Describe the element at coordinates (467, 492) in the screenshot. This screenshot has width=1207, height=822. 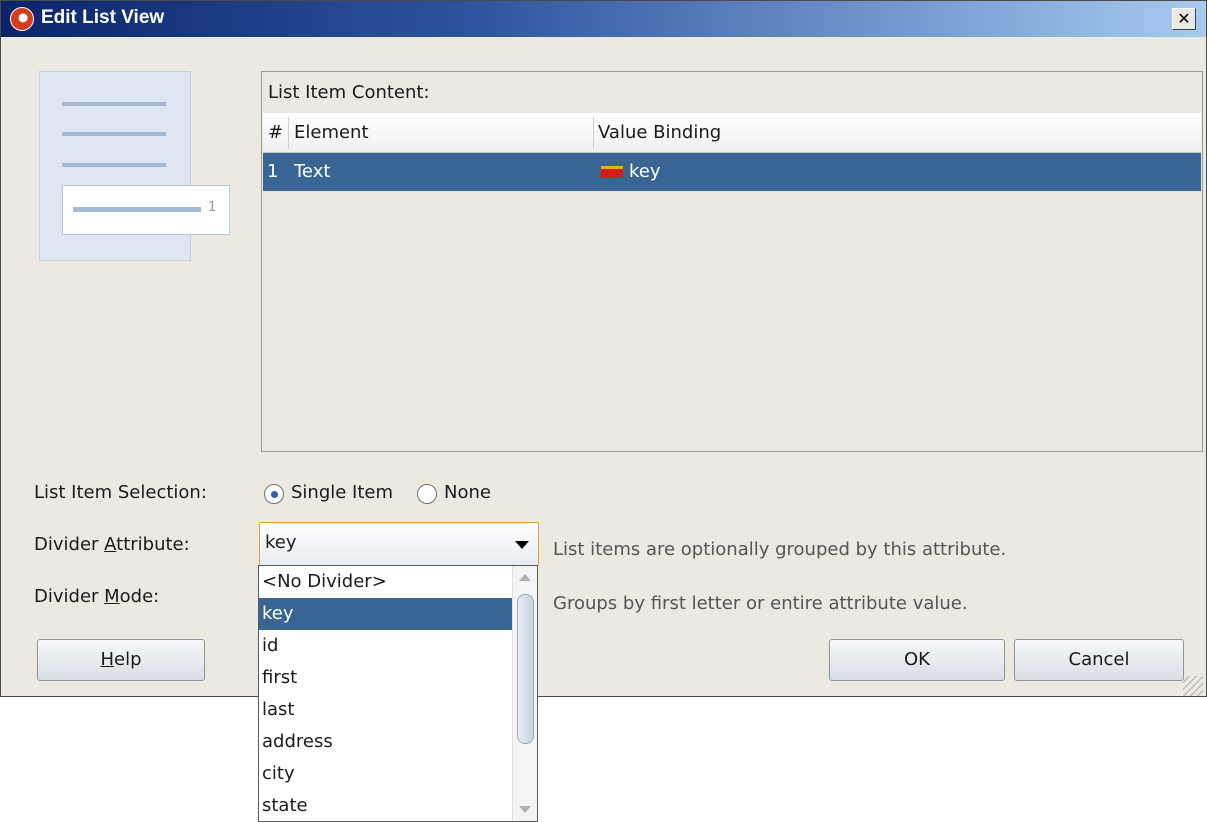
I see `none-radio-label: None` at that location.